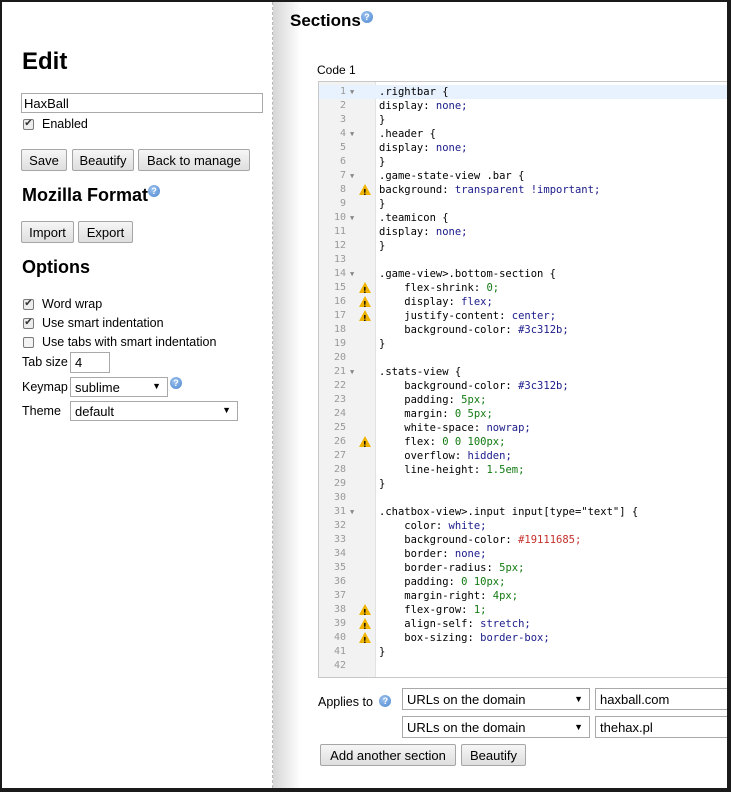 The height and width of the screenshot is (792, 731). What do you see at coordinates (523, 526) in the screenshot?
I see `code-line: 32 color: white;` at bounding box center [523, 526].